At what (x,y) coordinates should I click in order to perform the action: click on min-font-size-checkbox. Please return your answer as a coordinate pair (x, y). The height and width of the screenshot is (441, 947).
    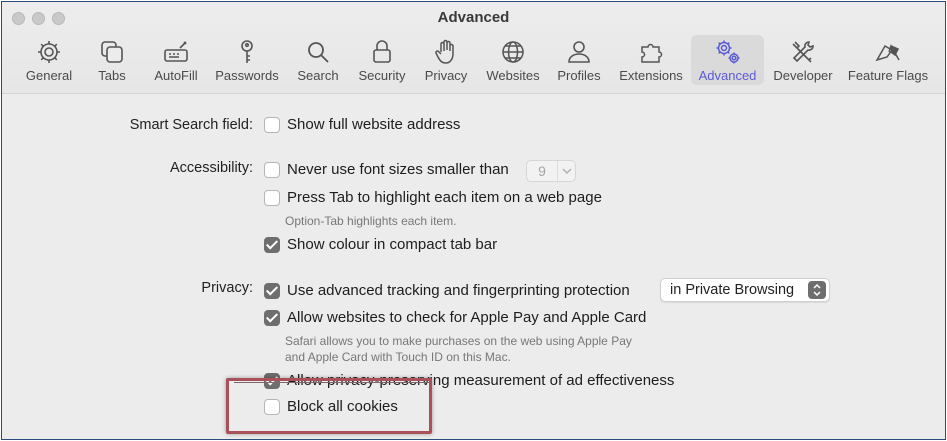
    Looking at the image, I should click on (272, 169).